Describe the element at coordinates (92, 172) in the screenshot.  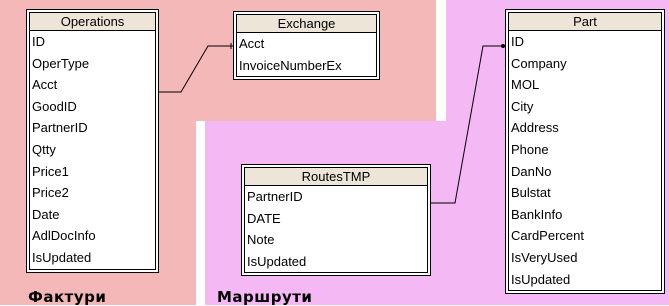
I see `field-price1: Price1` at that location.